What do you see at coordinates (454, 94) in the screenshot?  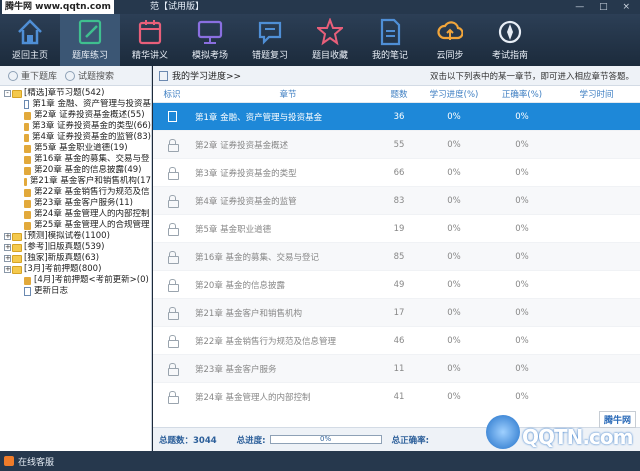 I see `column-progress: 学习进度(%)` at bounding box center [454, 94].